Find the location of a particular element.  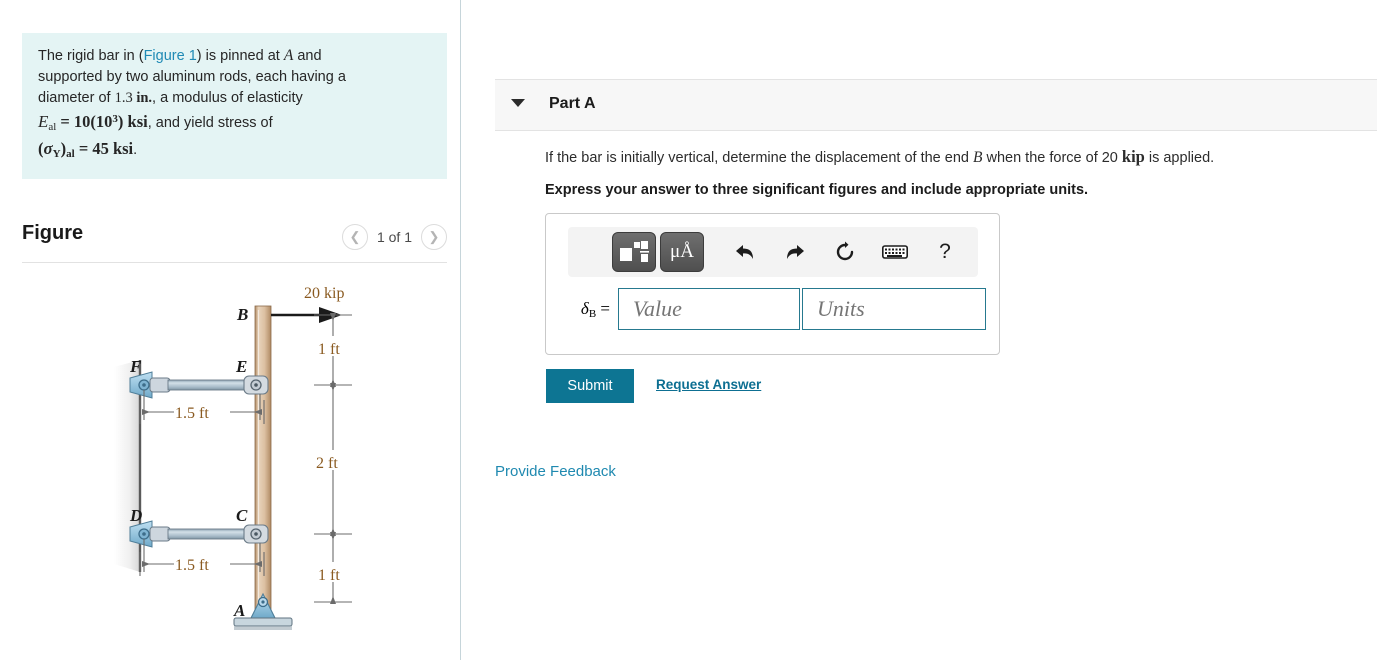

chevron-right-icon: ❯ is located at coordinates (434, 237).